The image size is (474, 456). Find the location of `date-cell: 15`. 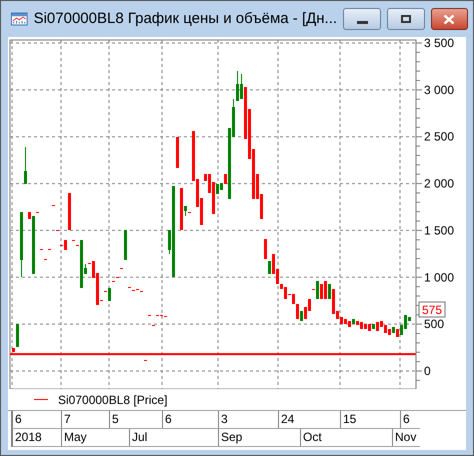

date-cell: 15 is located at coordinates (370, 419).